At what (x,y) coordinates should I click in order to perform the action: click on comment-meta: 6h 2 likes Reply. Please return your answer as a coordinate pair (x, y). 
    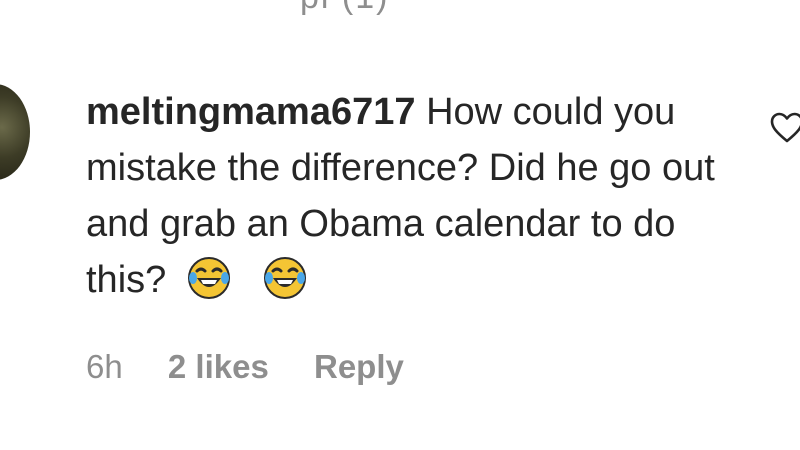
    Looking at the image, I should click on (263, 367).